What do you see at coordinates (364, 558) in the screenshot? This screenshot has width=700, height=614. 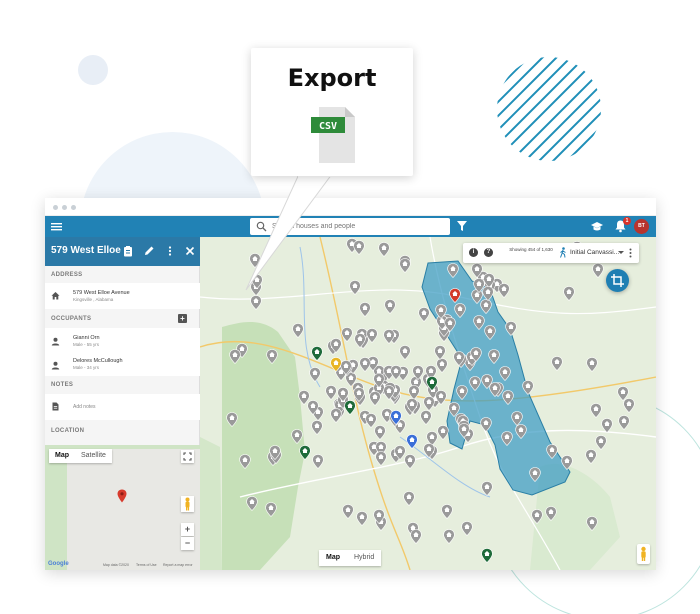 I see `hybrid-view-button: Hybrid` at bounding box center [364, 558].